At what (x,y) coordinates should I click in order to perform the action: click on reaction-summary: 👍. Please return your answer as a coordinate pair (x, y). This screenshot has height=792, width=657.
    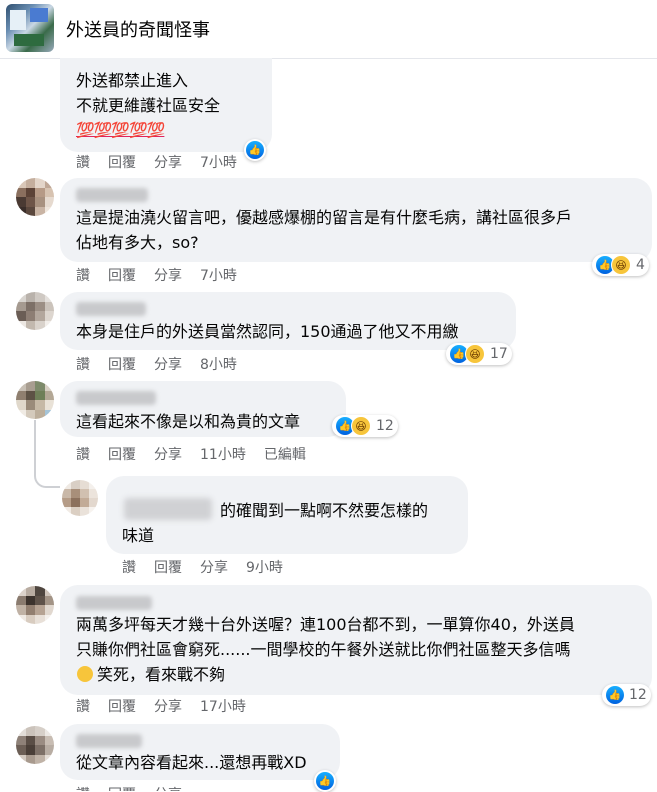
    Looking at the image, I should click on (325, 781).